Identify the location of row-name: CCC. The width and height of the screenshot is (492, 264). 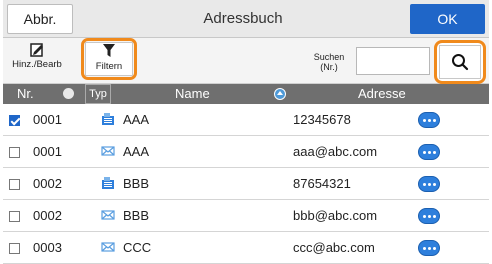
(137, 247).